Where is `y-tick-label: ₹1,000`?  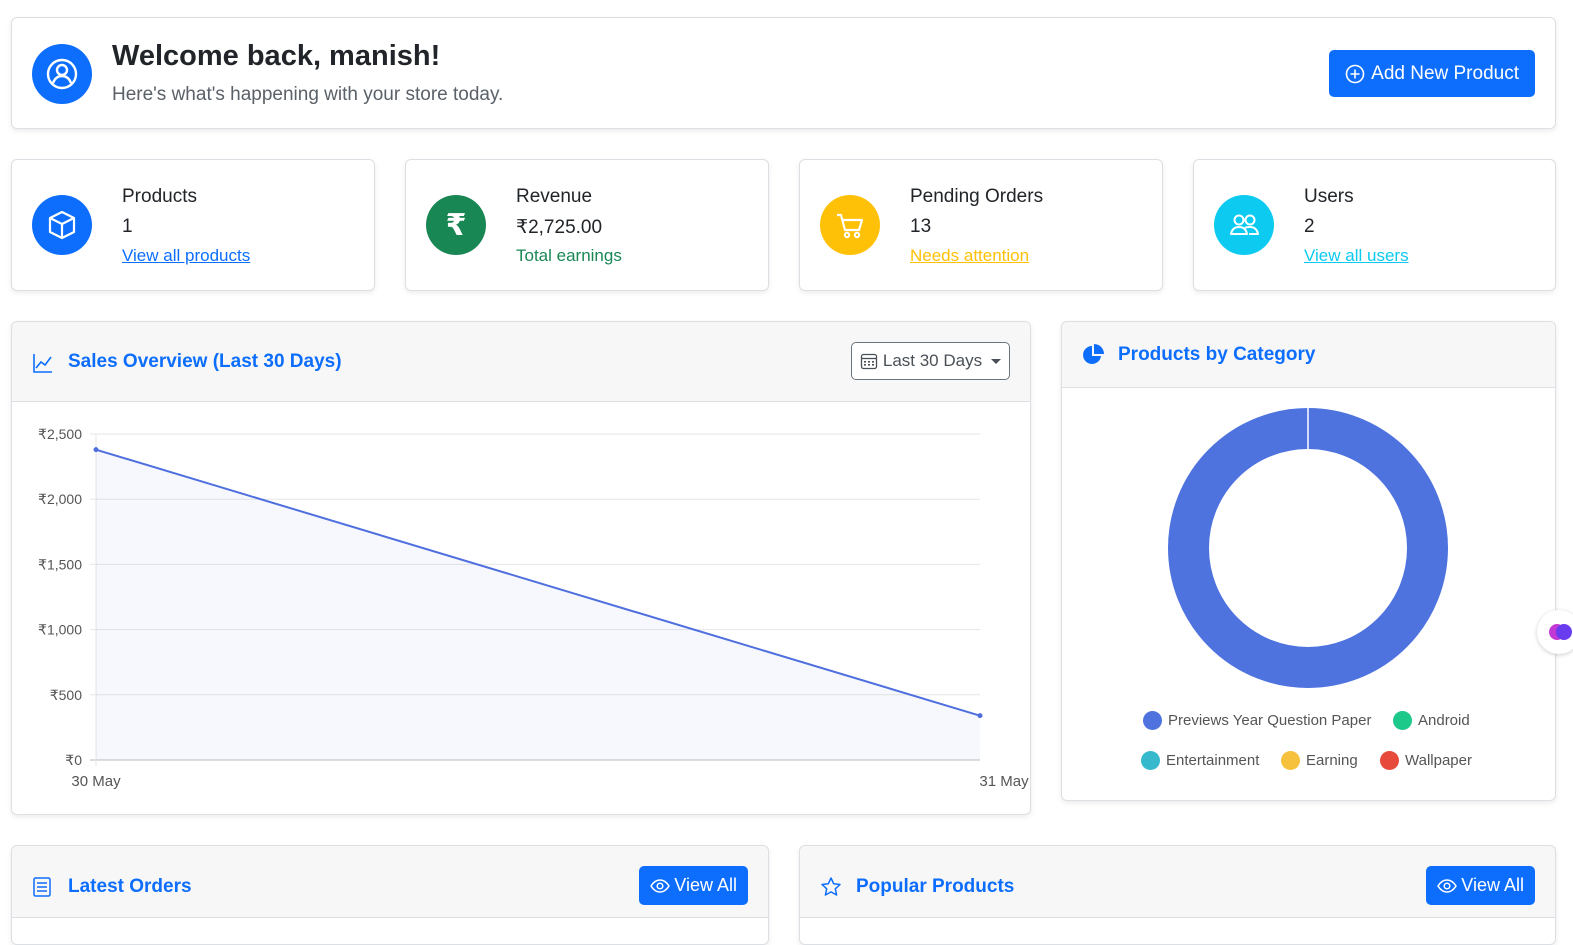
y-tick-label: ₹1,000 is located at coordinates (60, 630).